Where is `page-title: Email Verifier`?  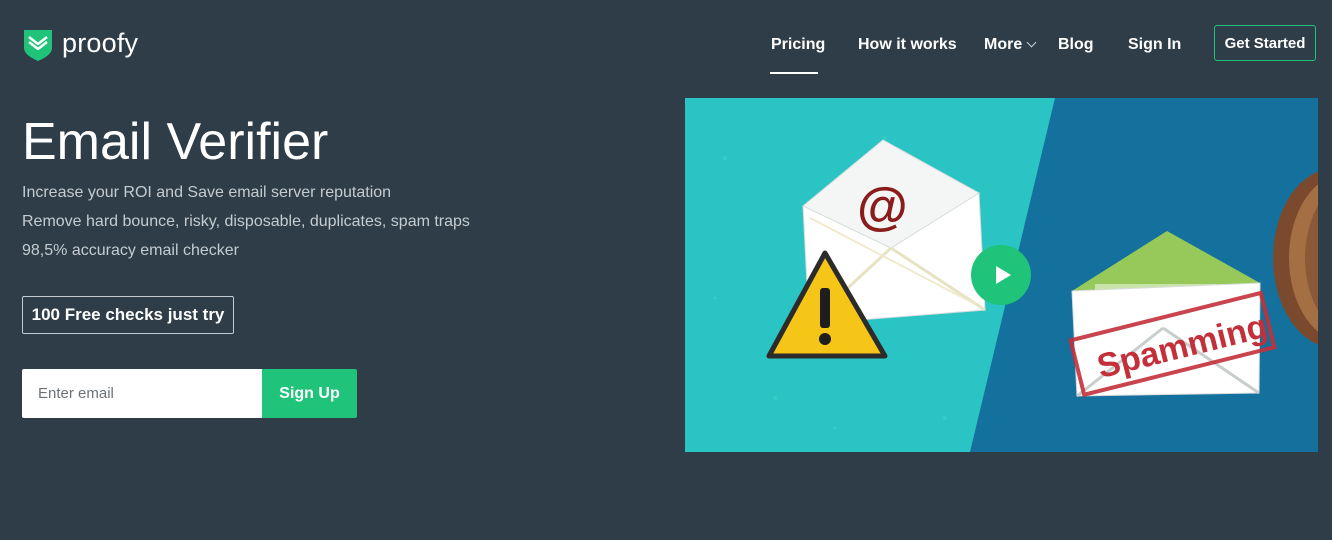 page-title: Email Verifier is located at coordinates (175, 142).